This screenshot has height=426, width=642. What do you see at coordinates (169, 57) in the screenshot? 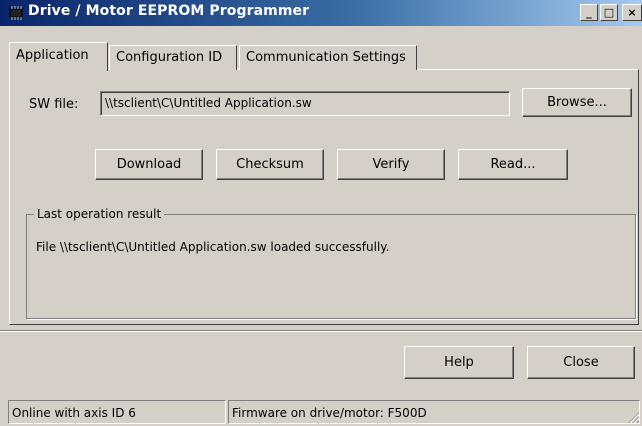
I see `tab-configuration-id-label: Configuration ID` at bounding box center [169, 57].